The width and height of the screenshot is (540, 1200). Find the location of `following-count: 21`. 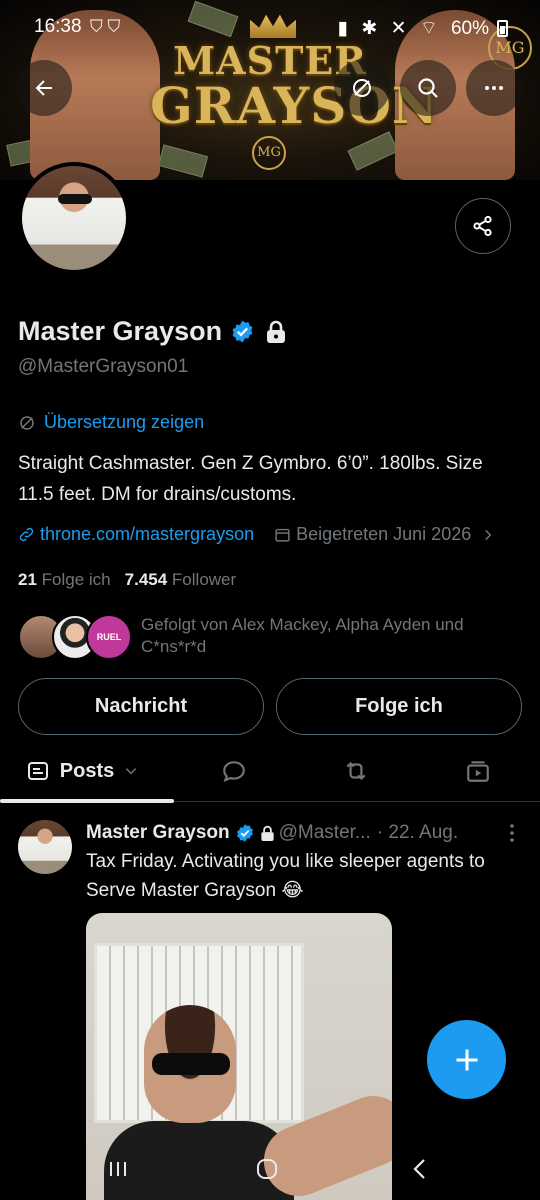

following-count: 21 is located at coordinates (27, 579).